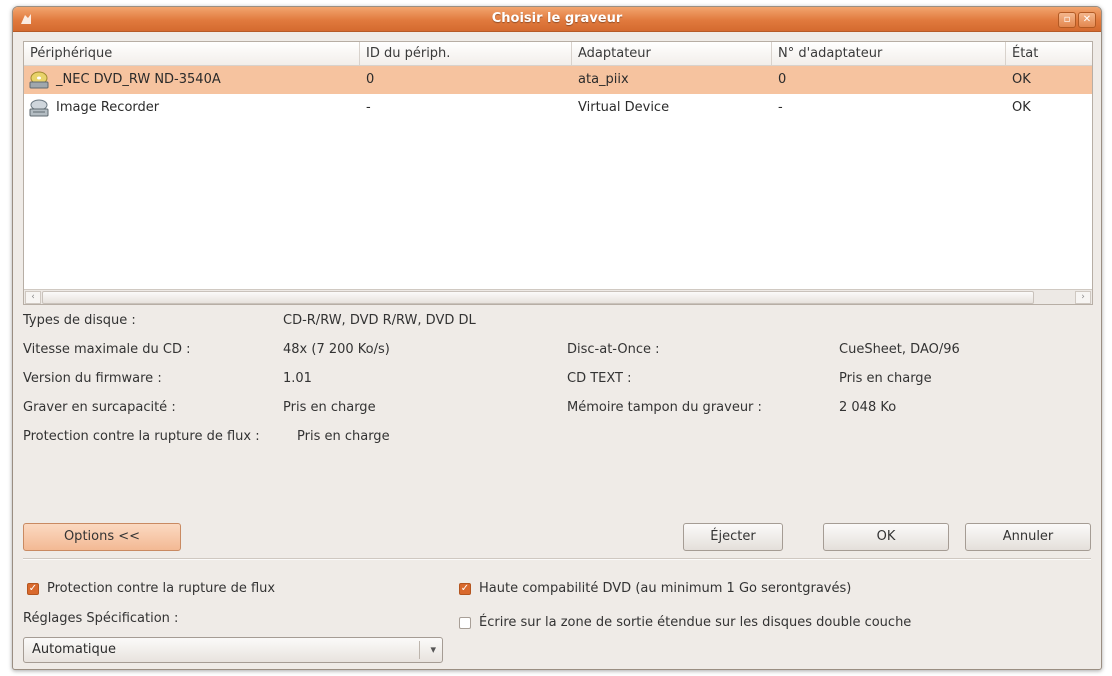 The height and width of the screenshot is (676, 1112). I want to click on scroll-right-icon: ›, so click(1083, 297).